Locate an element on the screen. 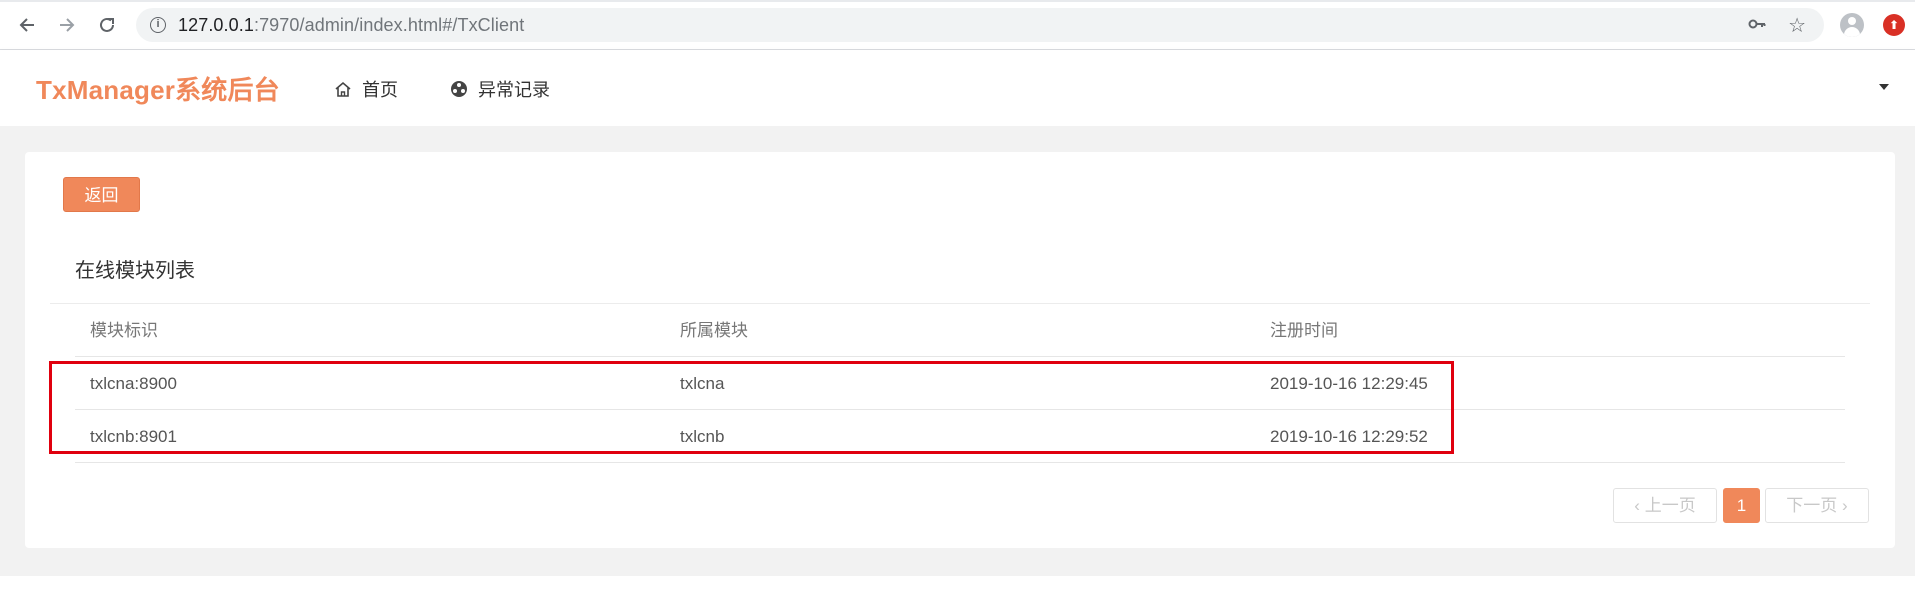 The width and height of the screenshot is (1915, 590). chevron-left-icon: ‹ is located at coordinates (1637, 505).